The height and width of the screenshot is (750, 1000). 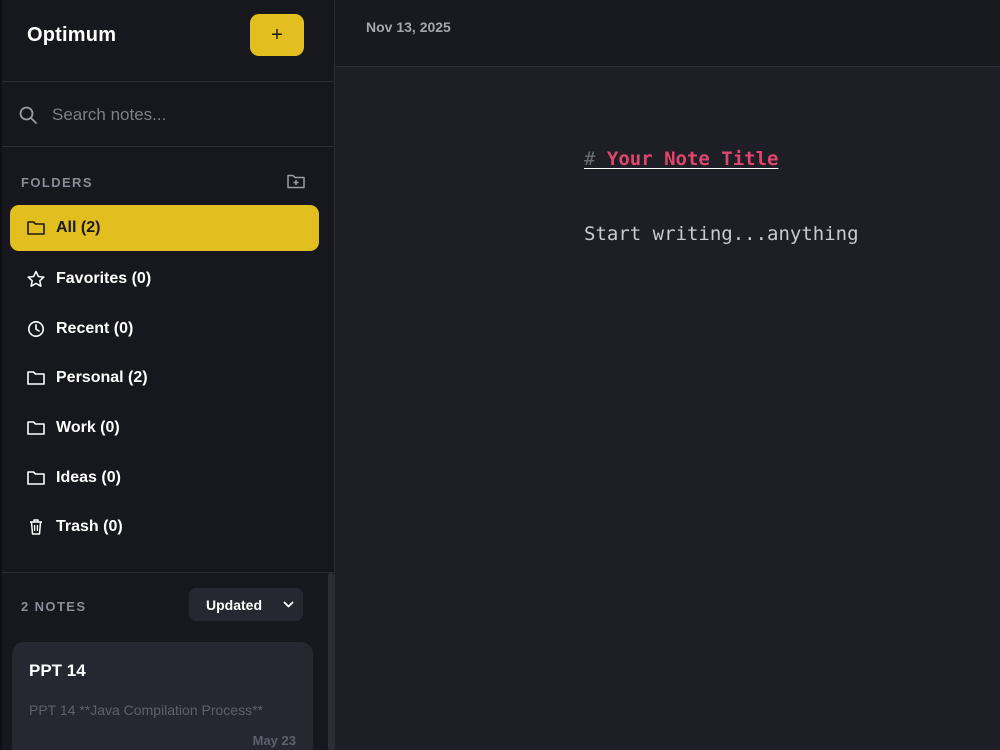 I want to click on new-note-button: +, so click(x=277, y=35).